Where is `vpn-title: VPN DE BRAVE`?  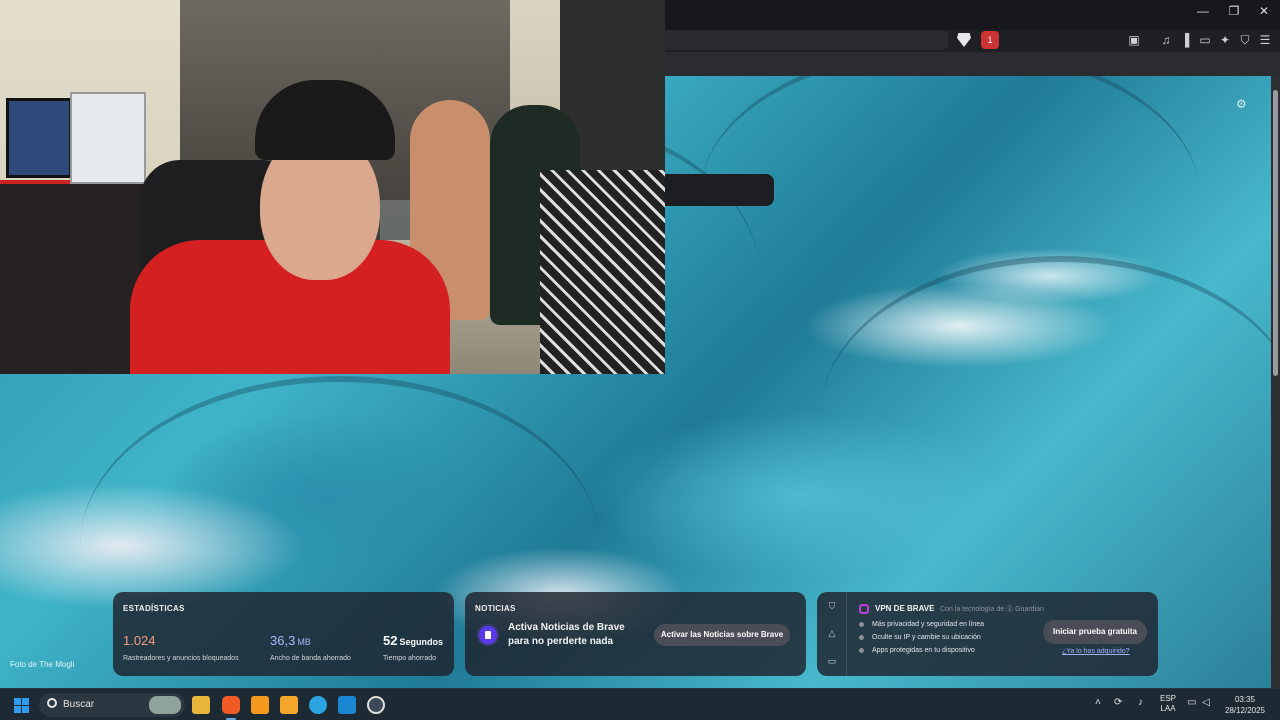 vpn-title: VPN DE BRAVE is located at coordinates (905, 608).